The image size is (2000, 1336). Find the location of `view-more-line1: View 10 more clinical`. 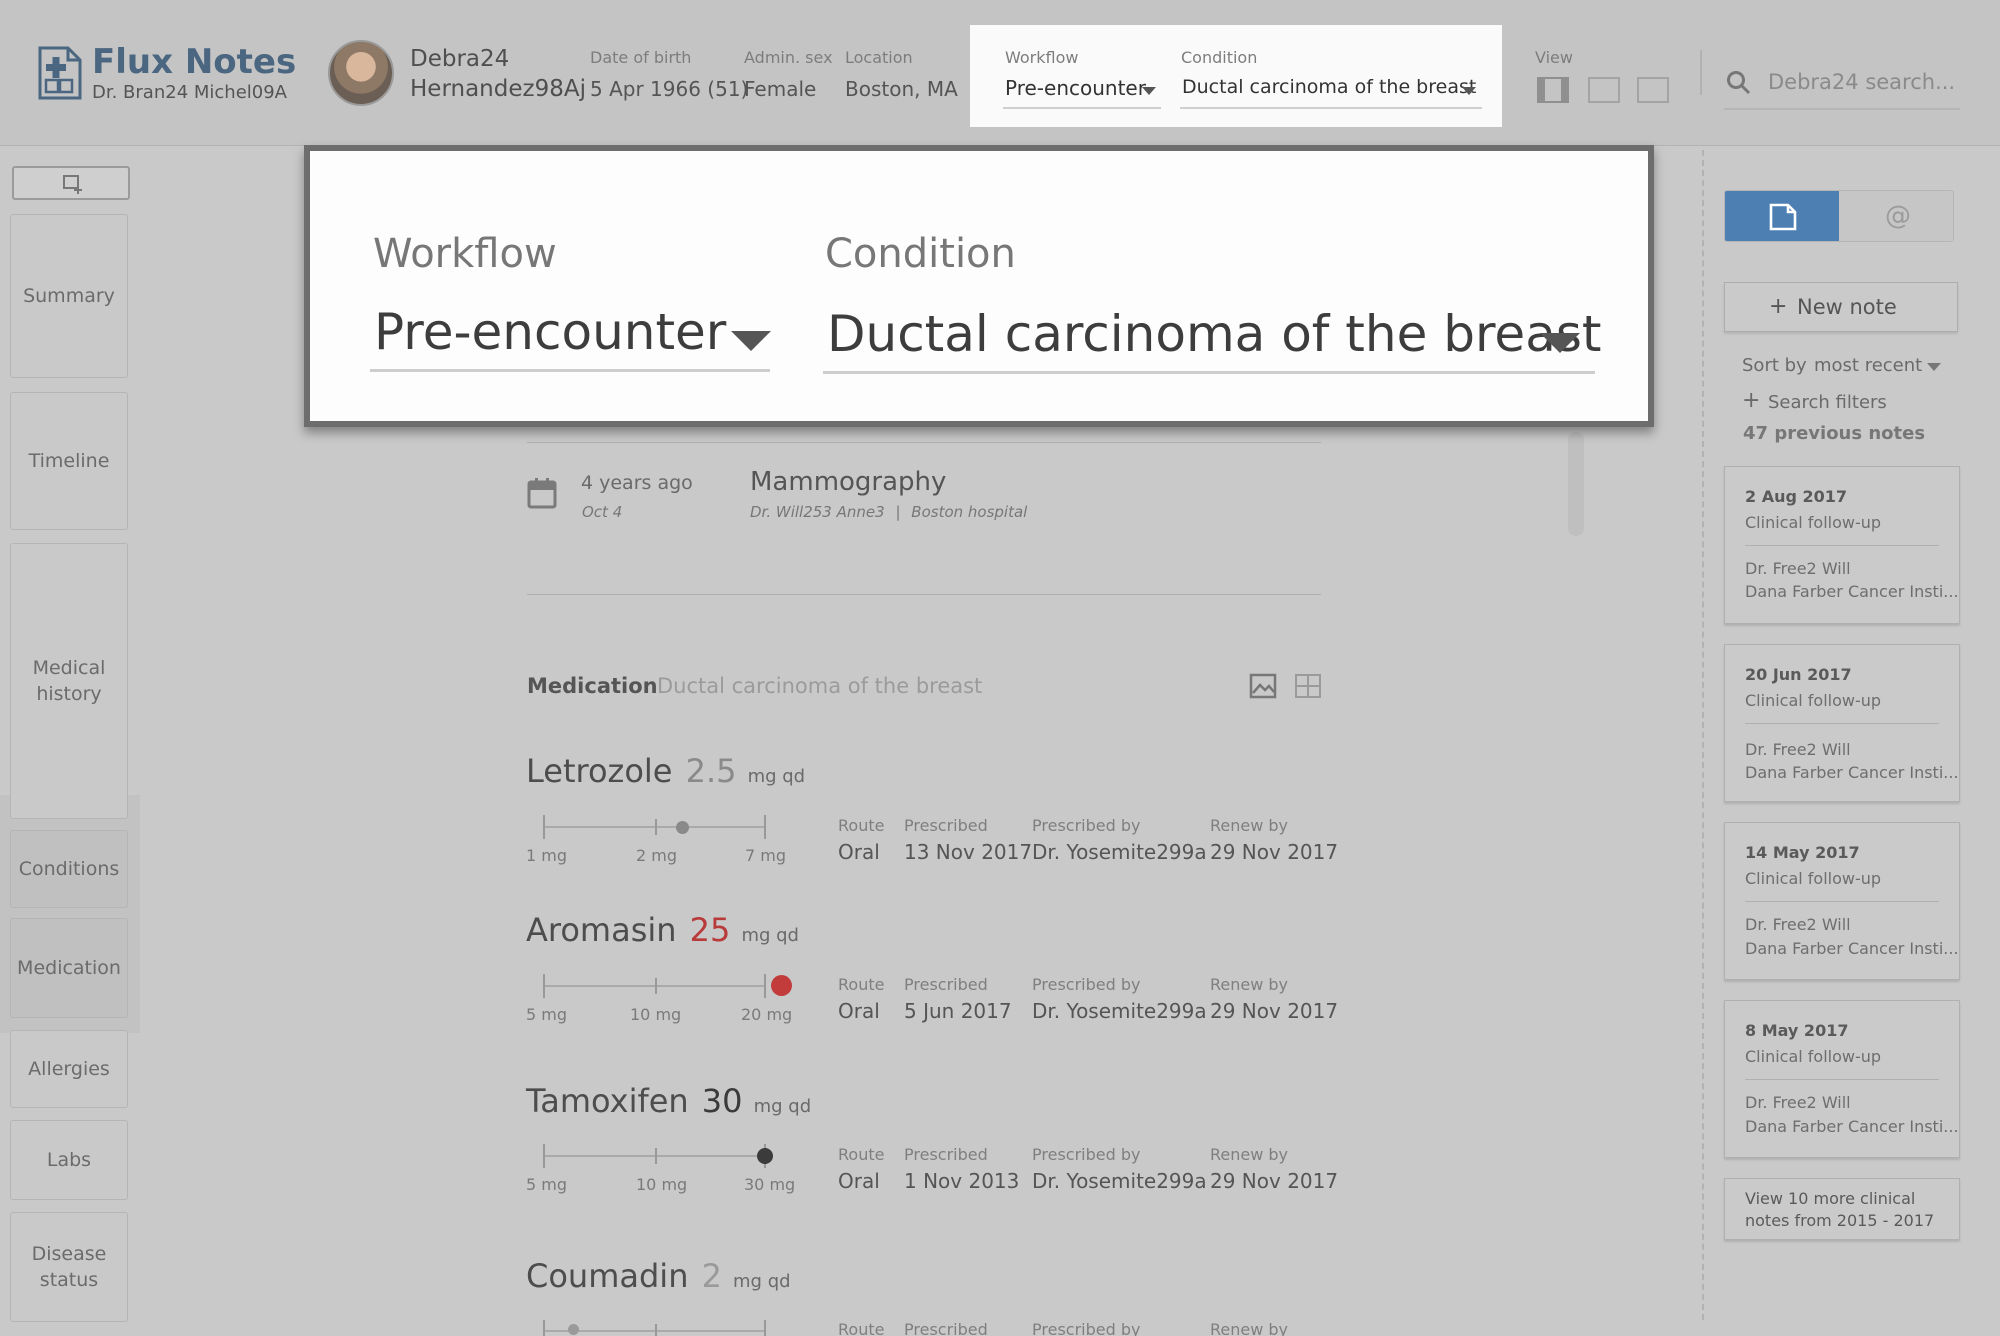

view-more-line1: View 10 more clinical is located at coordinates (1830, 1198).